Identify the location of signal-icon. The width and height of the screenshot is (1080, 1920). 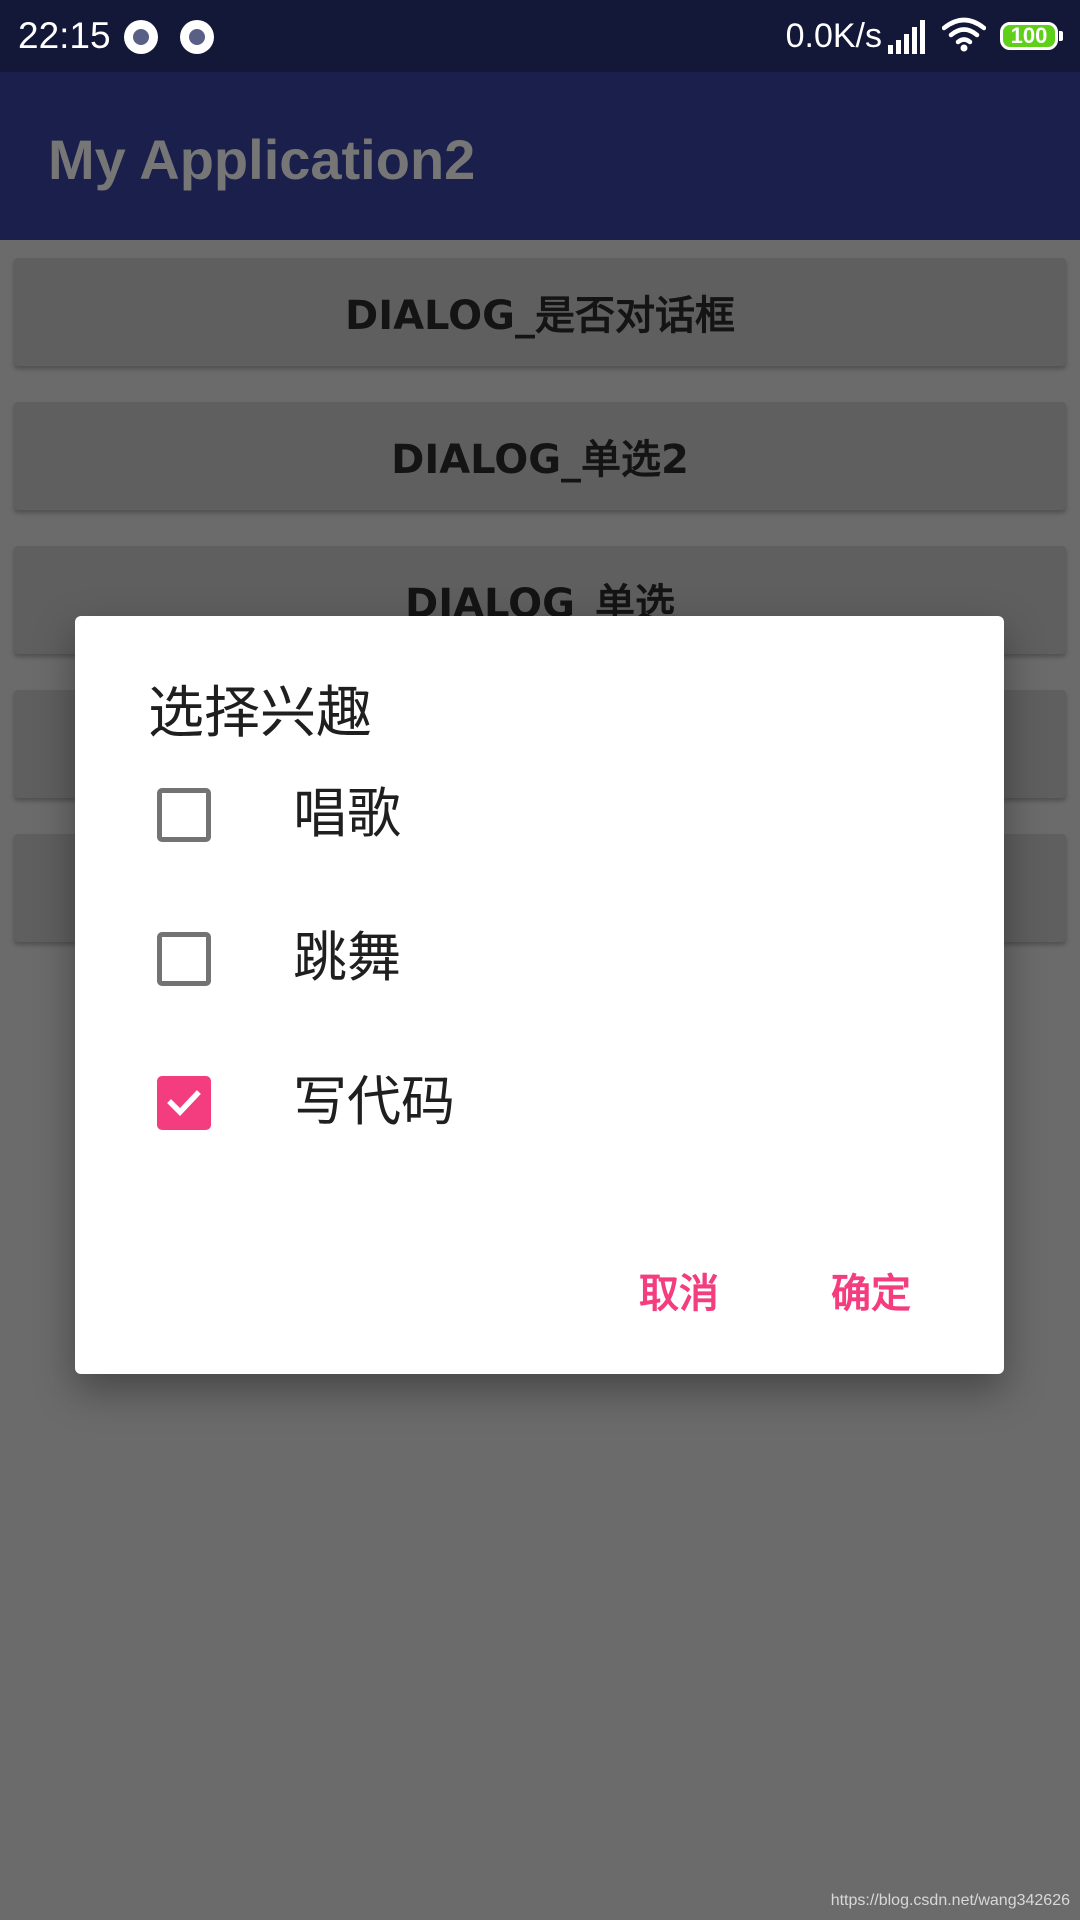
(906, 37).